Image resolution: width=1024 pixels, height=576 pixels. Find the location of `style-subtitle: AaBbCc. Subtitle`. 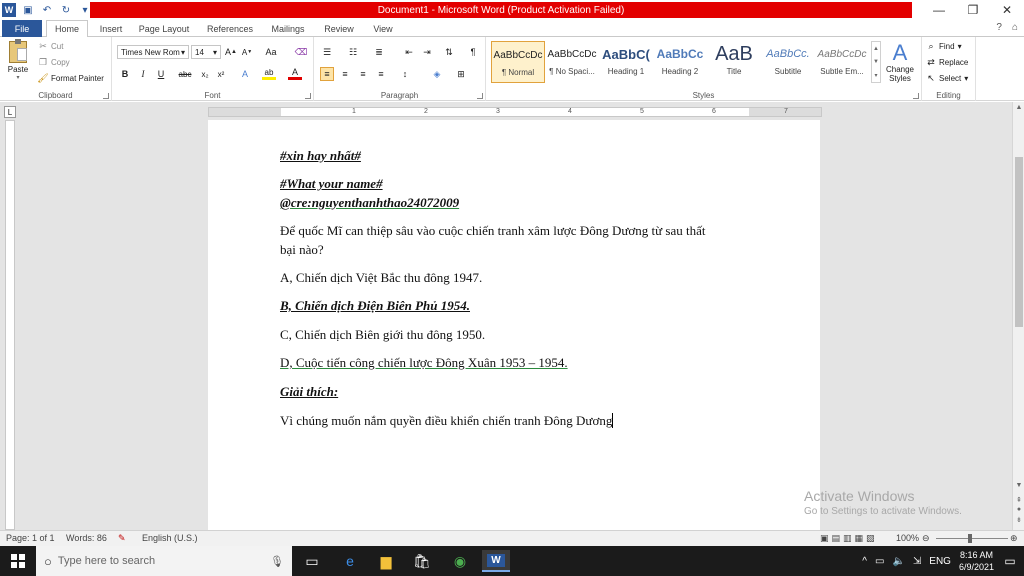

style-subtitle: AaBbCc. Subtitle is located at coordinates (788, 62).